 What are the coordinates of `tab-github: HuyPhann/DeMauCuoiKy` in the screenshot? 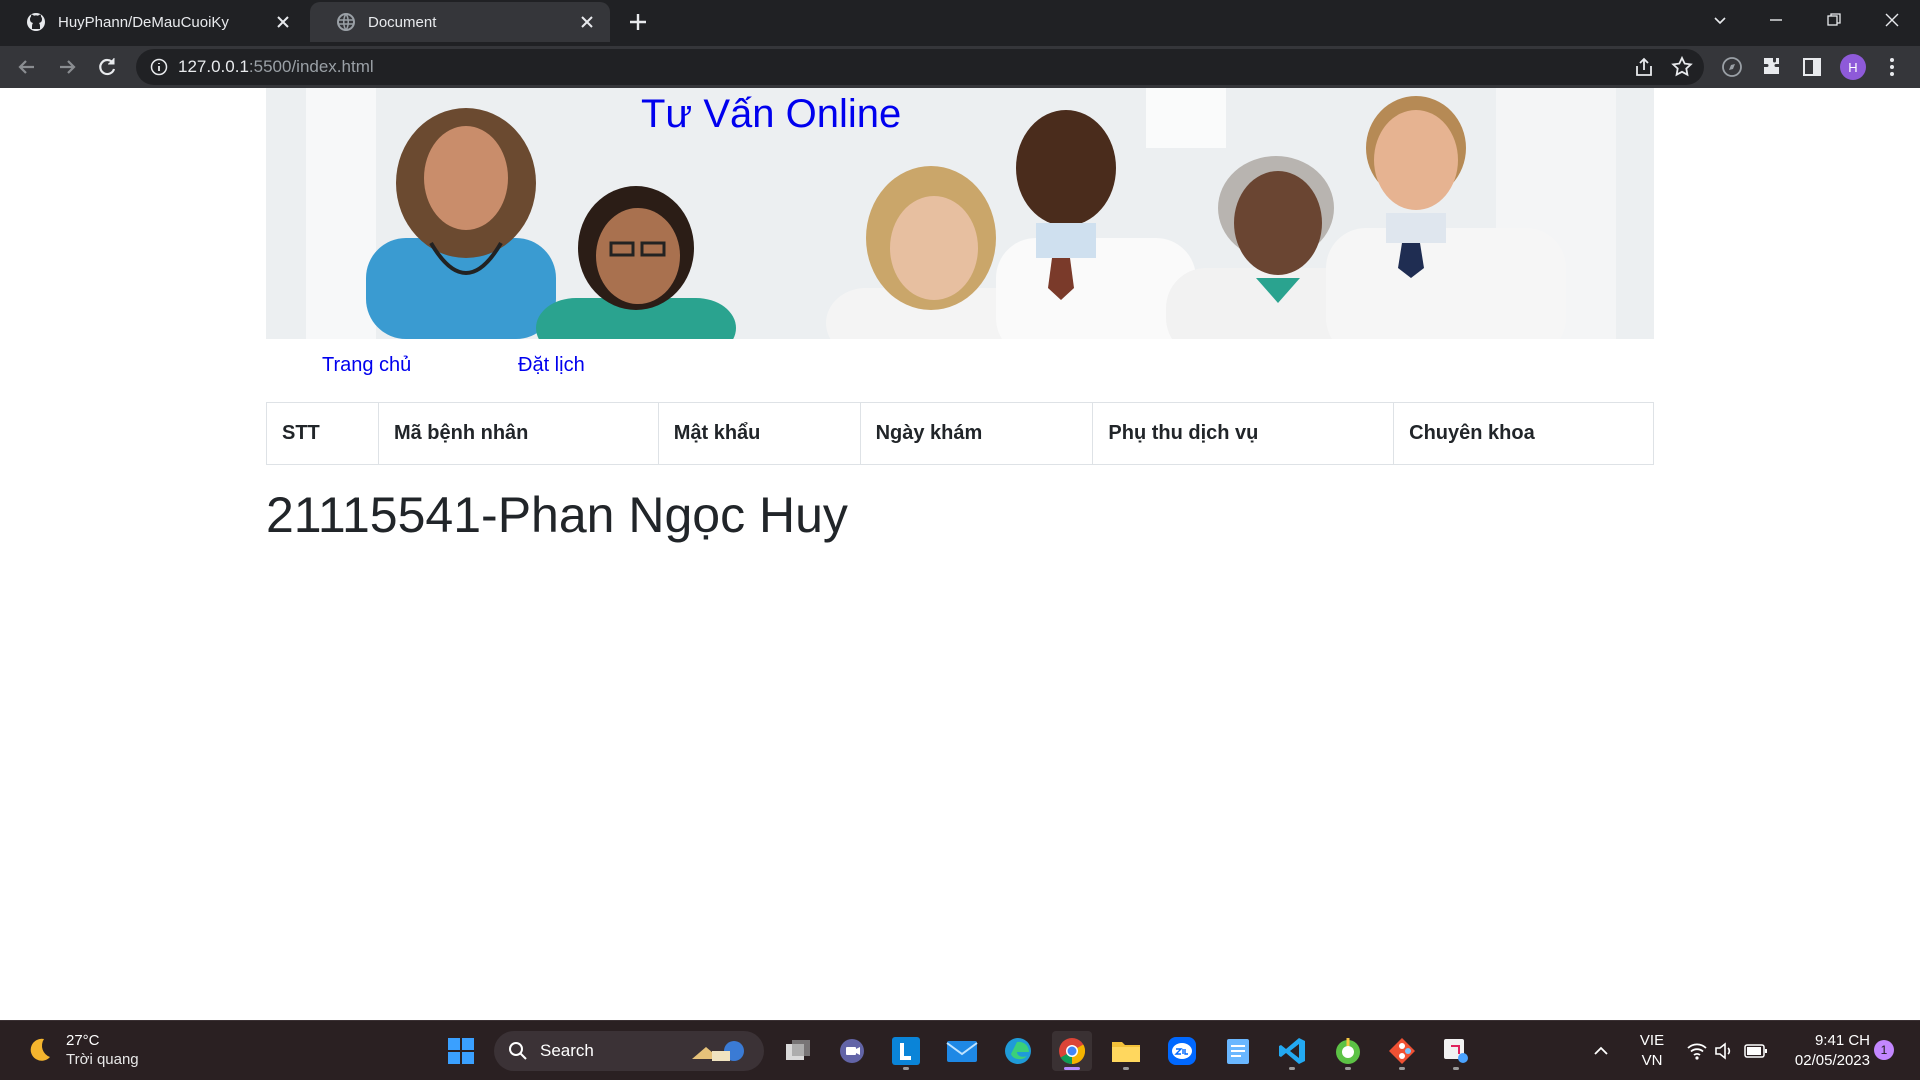 It's located at (153, 22).